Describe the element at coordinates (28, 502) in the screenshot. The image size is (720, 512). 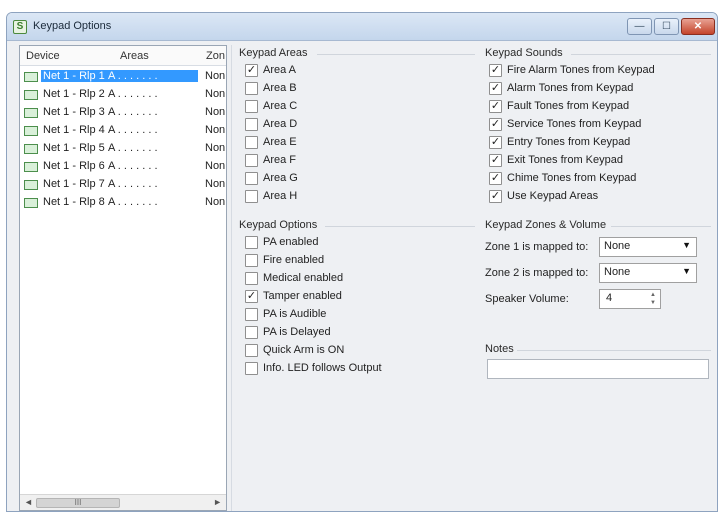
I see `scroll-left-icon: ◄` at that location.